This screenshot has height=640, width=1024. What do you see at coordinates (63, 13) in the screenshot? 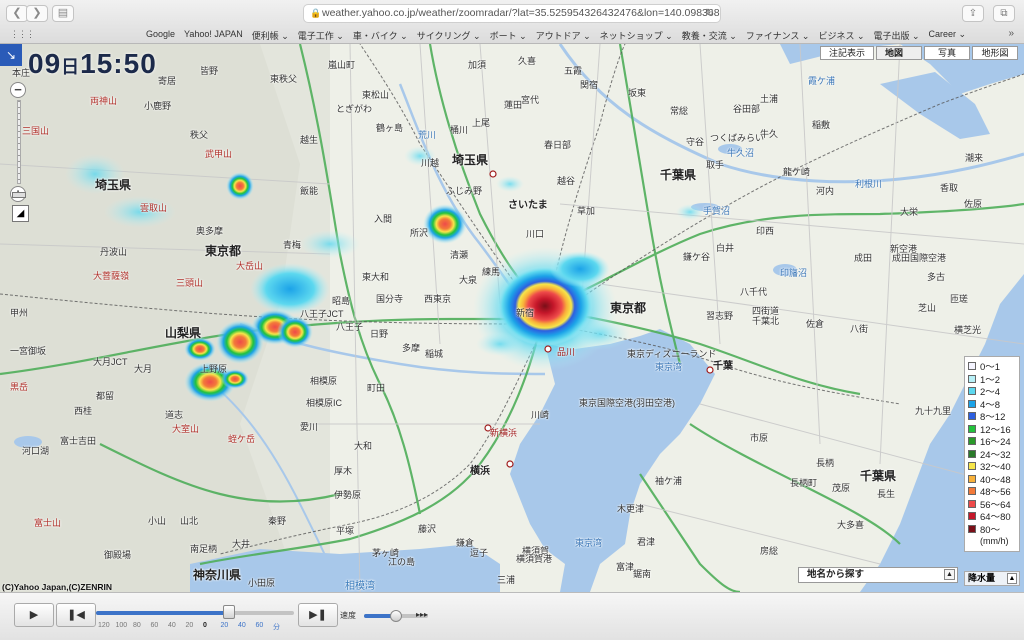
I see `sidebar-icon: ▤` at bounding box center [63, 13].